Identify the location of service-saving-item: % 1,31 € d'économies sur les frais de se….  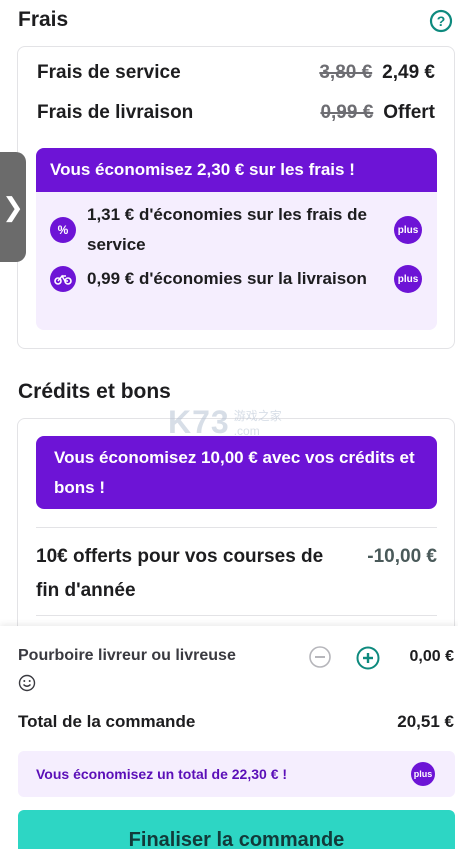
(236, 230).